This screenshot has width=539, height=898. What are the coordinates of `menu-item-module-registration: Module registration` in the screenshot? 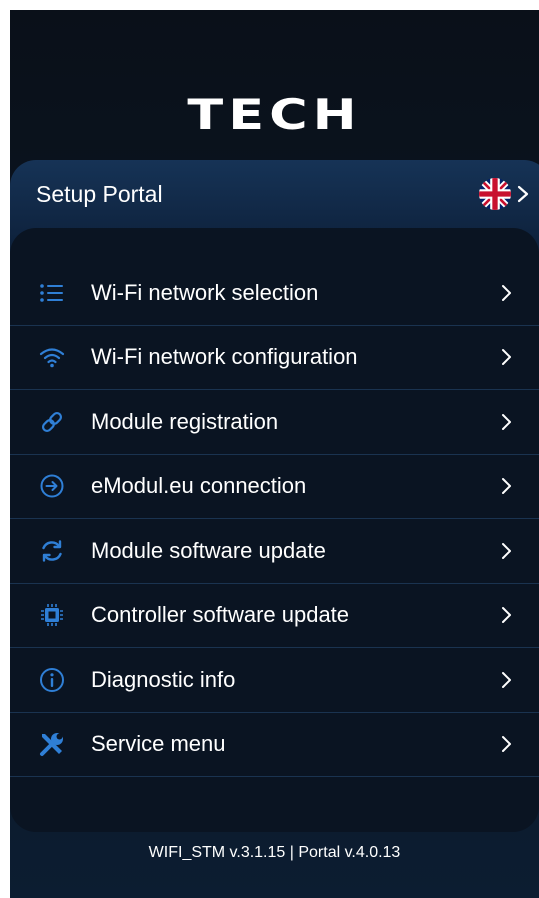 It's located at (274, 422).